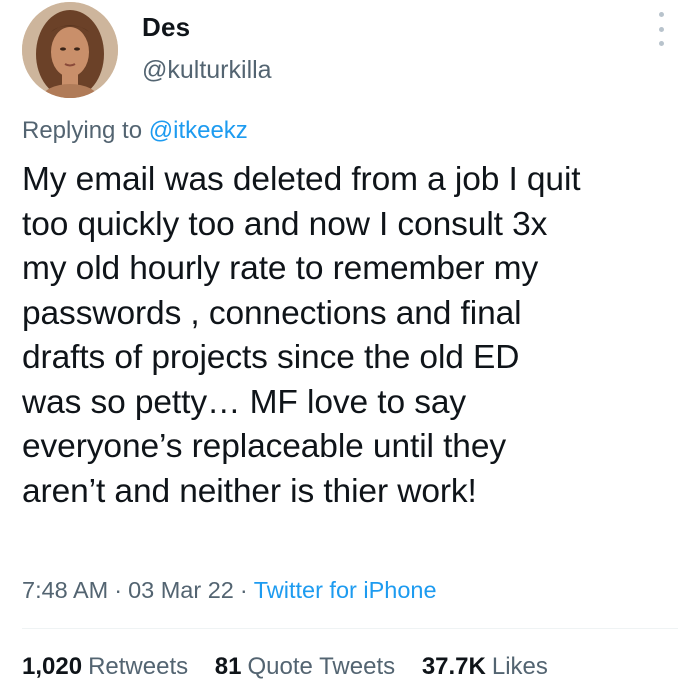 The height and width of the screenshot is (695, 700). I want to click on more-vertical-icon, so click(661, 29).